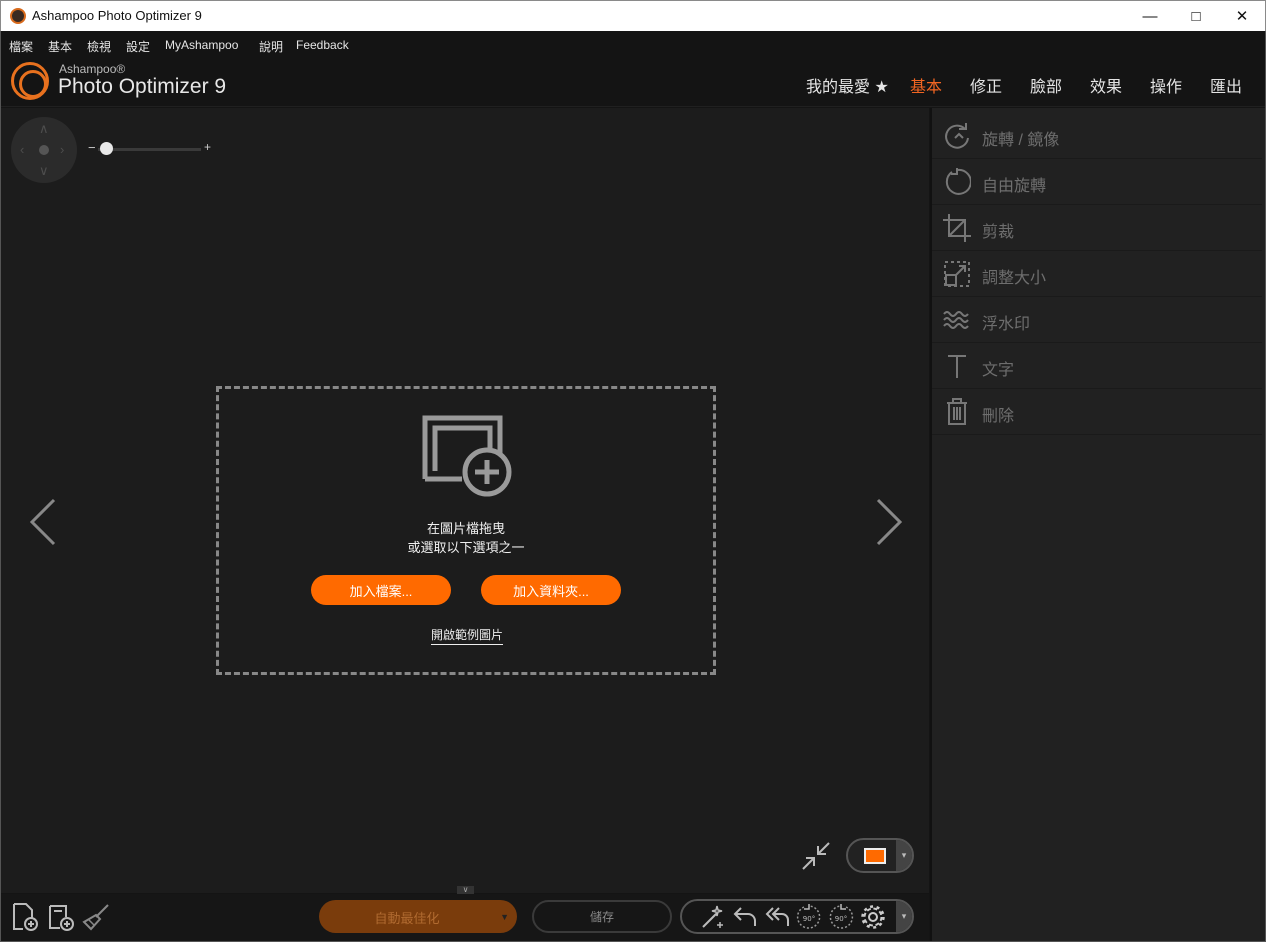 Image resolution: width=1266 pixels, height=942 pixels. Describe the element at coordinates (44, 170) in the screenshot. I see `pan-down-icon: ∨` at that location.